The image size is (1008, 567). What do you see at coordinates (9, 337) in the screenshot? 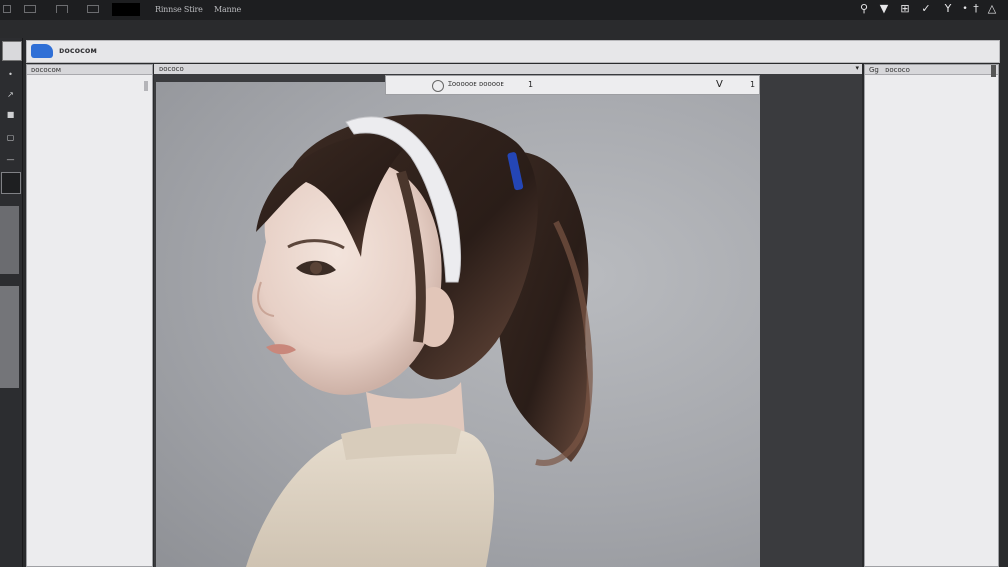
I see `color-swatch-secondary` at bounding box center [9, 337].